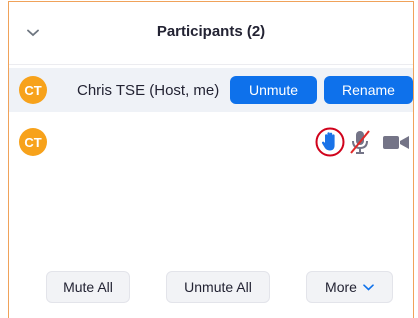  What do you see at coordinates (273, 90) in the screenshot?
I see `unmute-button: Unmute` at bounding box center [273, 90].